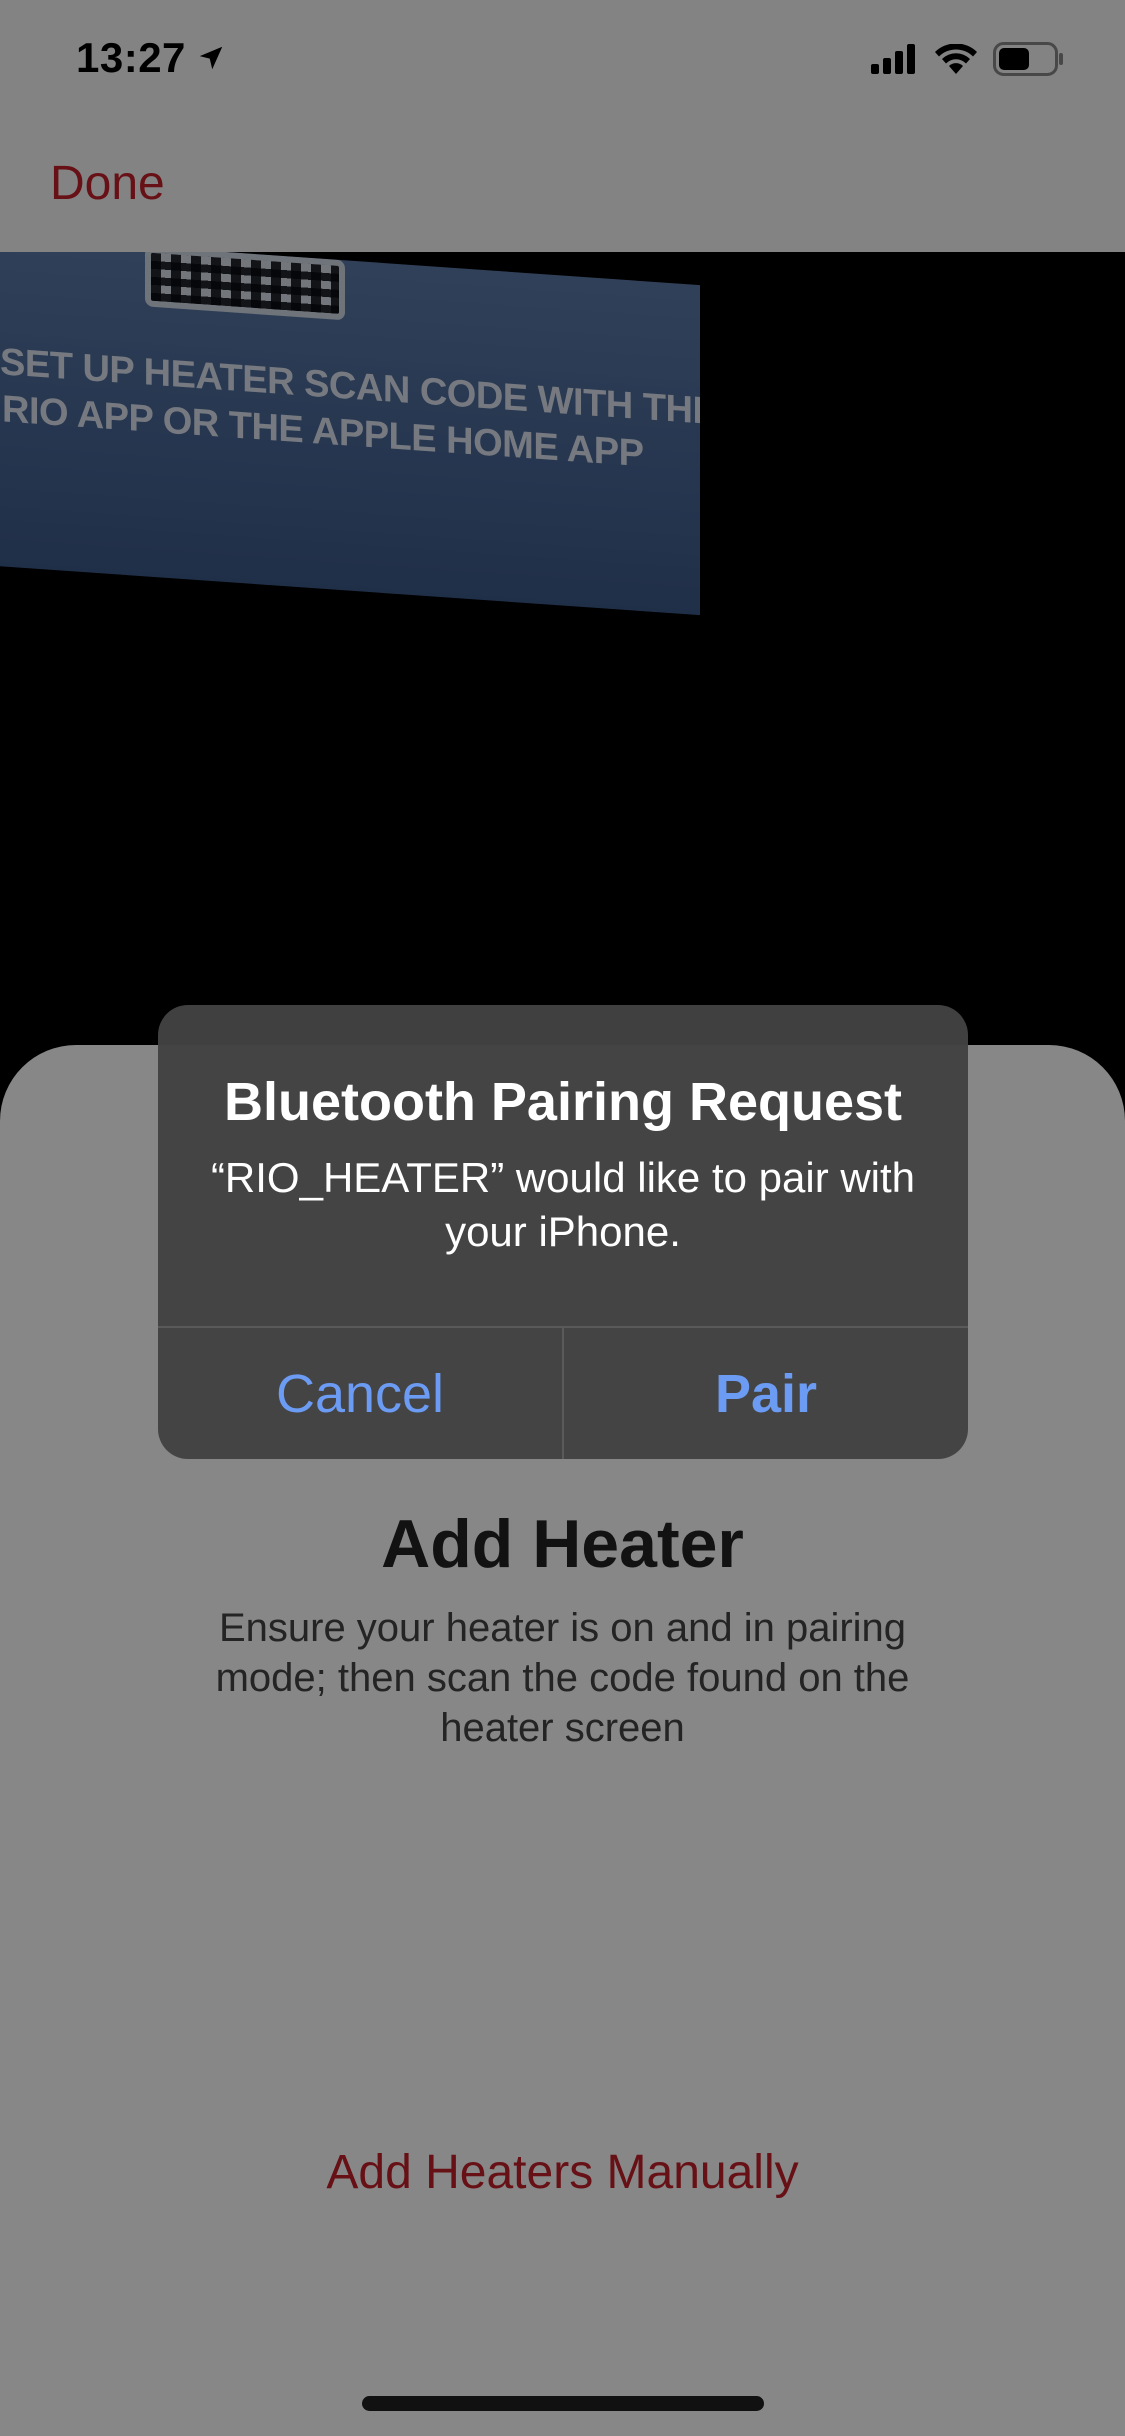 This screenshot has width=1125, height=2436. What do you see at coordinates (563, 1102) in the screenshot?
I see `alert-title: Bluetooth Pairing Request` at bounding box center [563, 1102].